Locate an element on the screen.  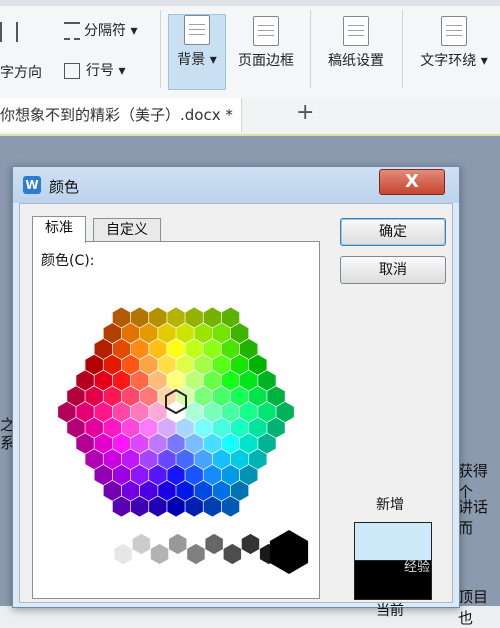
cancel-button: 取消 is located at coordinates (393, 270).